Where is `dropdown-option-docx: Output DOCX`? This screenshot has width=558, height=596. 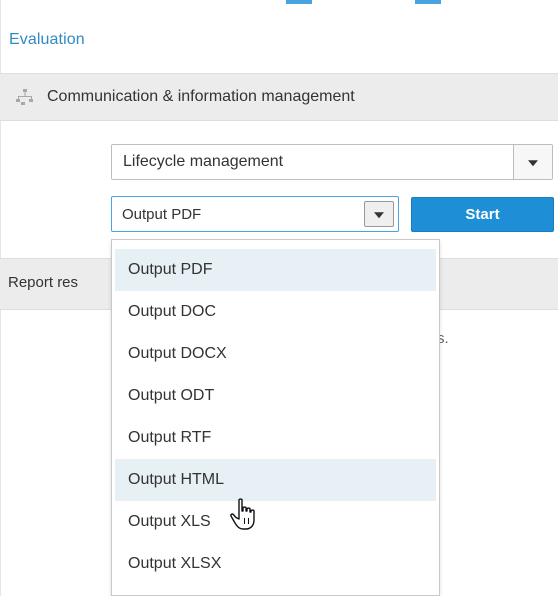
dropdown-option-docx: Output DOCX is located at coordinates (275, 354).